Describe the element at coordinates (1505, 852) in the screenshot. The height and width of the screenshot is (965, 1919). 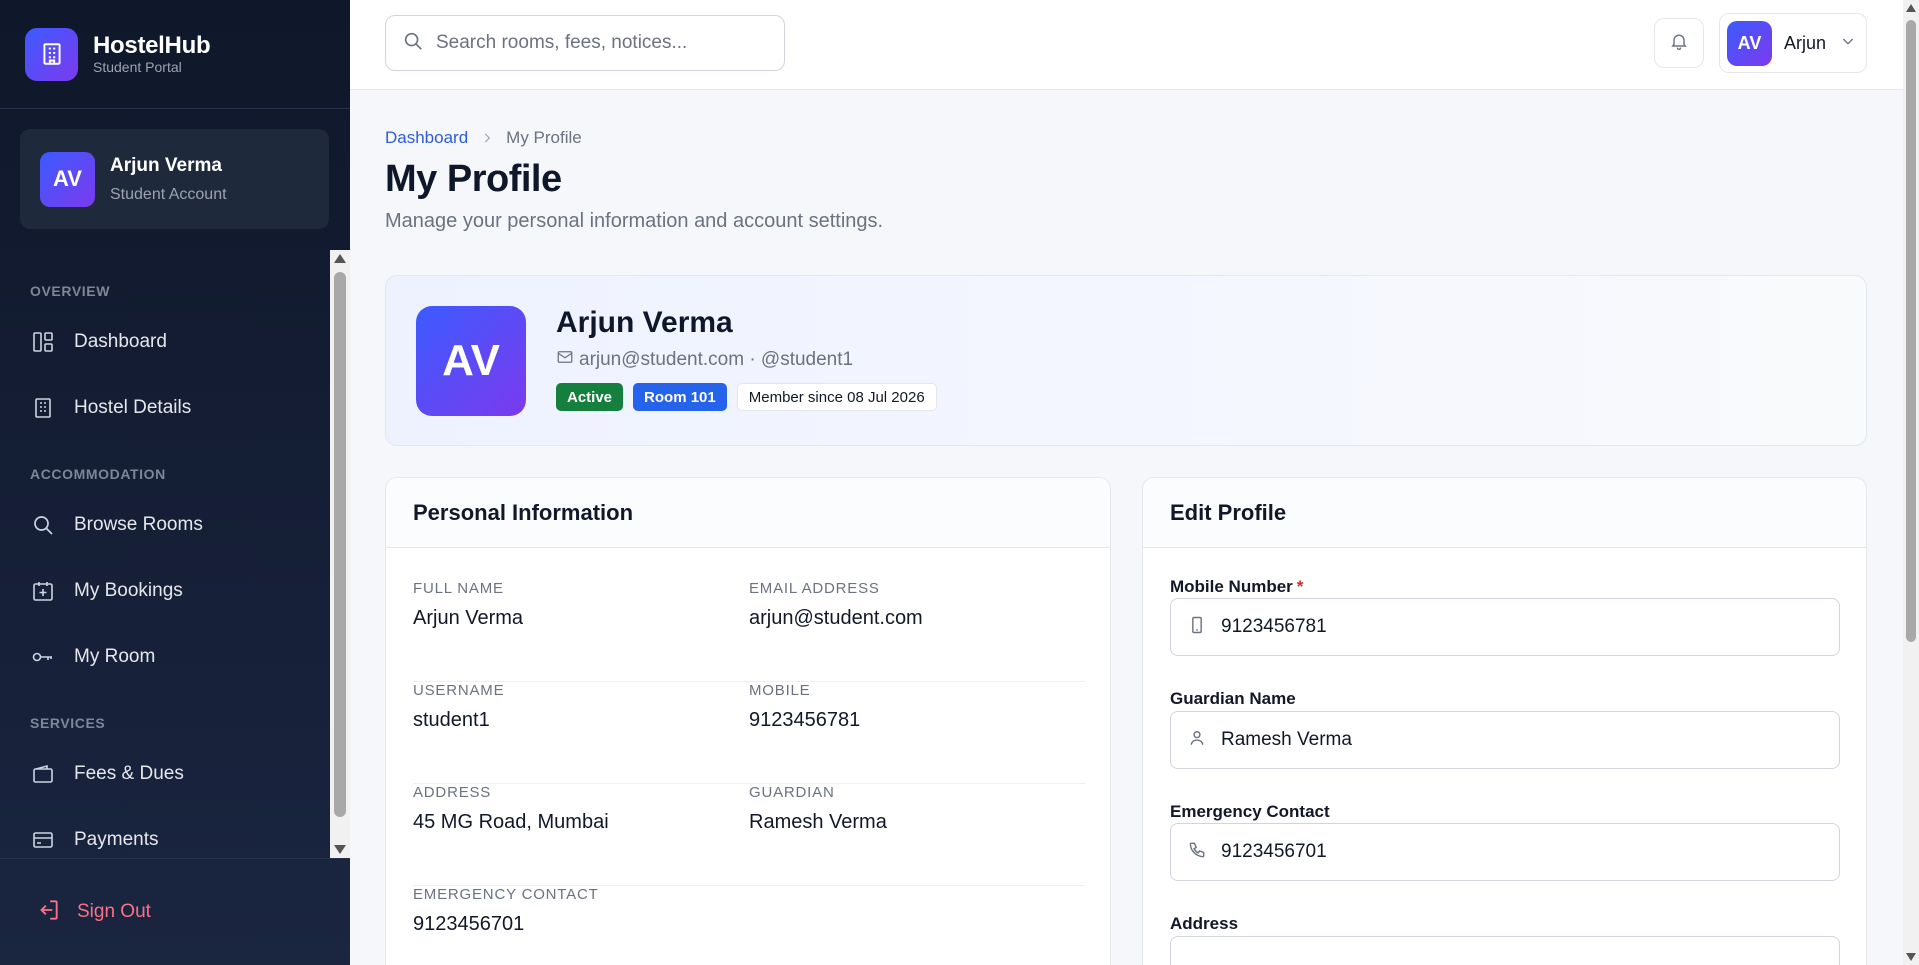
I see `emergency-contact-field: 9123456701` at that location.